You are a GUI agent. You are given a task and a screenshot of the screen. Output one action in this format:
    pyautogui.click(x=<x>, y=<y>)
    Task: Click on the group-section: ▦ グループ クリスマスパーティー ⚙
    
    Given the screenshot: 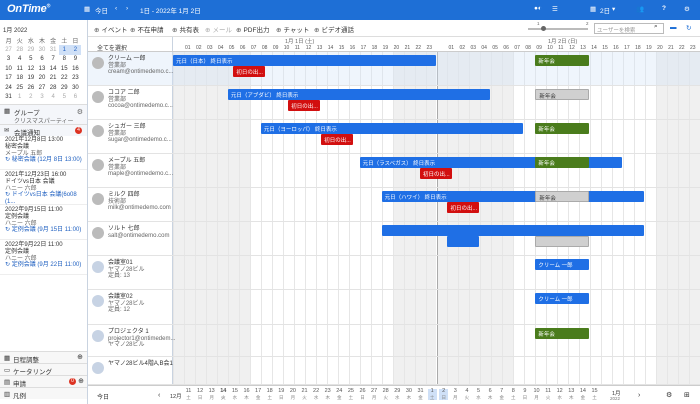 What is the action you would take?
    pyautogui.click(x=43, y=114)
    